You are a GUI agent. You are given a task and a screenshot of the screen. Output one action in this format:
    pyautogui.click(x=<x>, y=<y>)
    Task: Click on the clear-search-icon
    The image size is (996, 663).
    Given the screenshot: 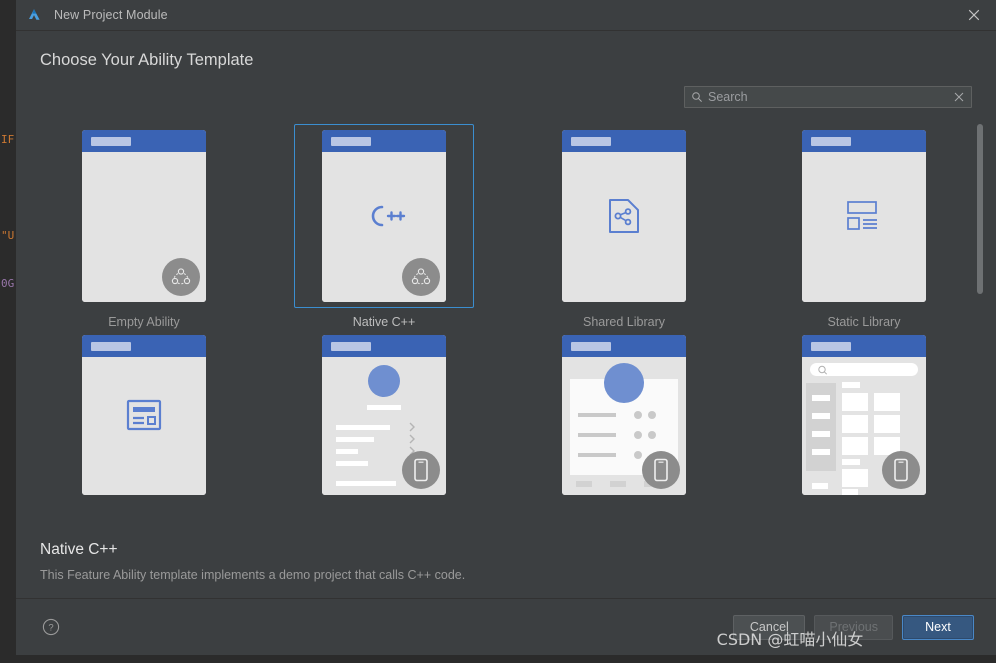 What is the action you would take?
    pyautogui.click(x=959, y=97)
    